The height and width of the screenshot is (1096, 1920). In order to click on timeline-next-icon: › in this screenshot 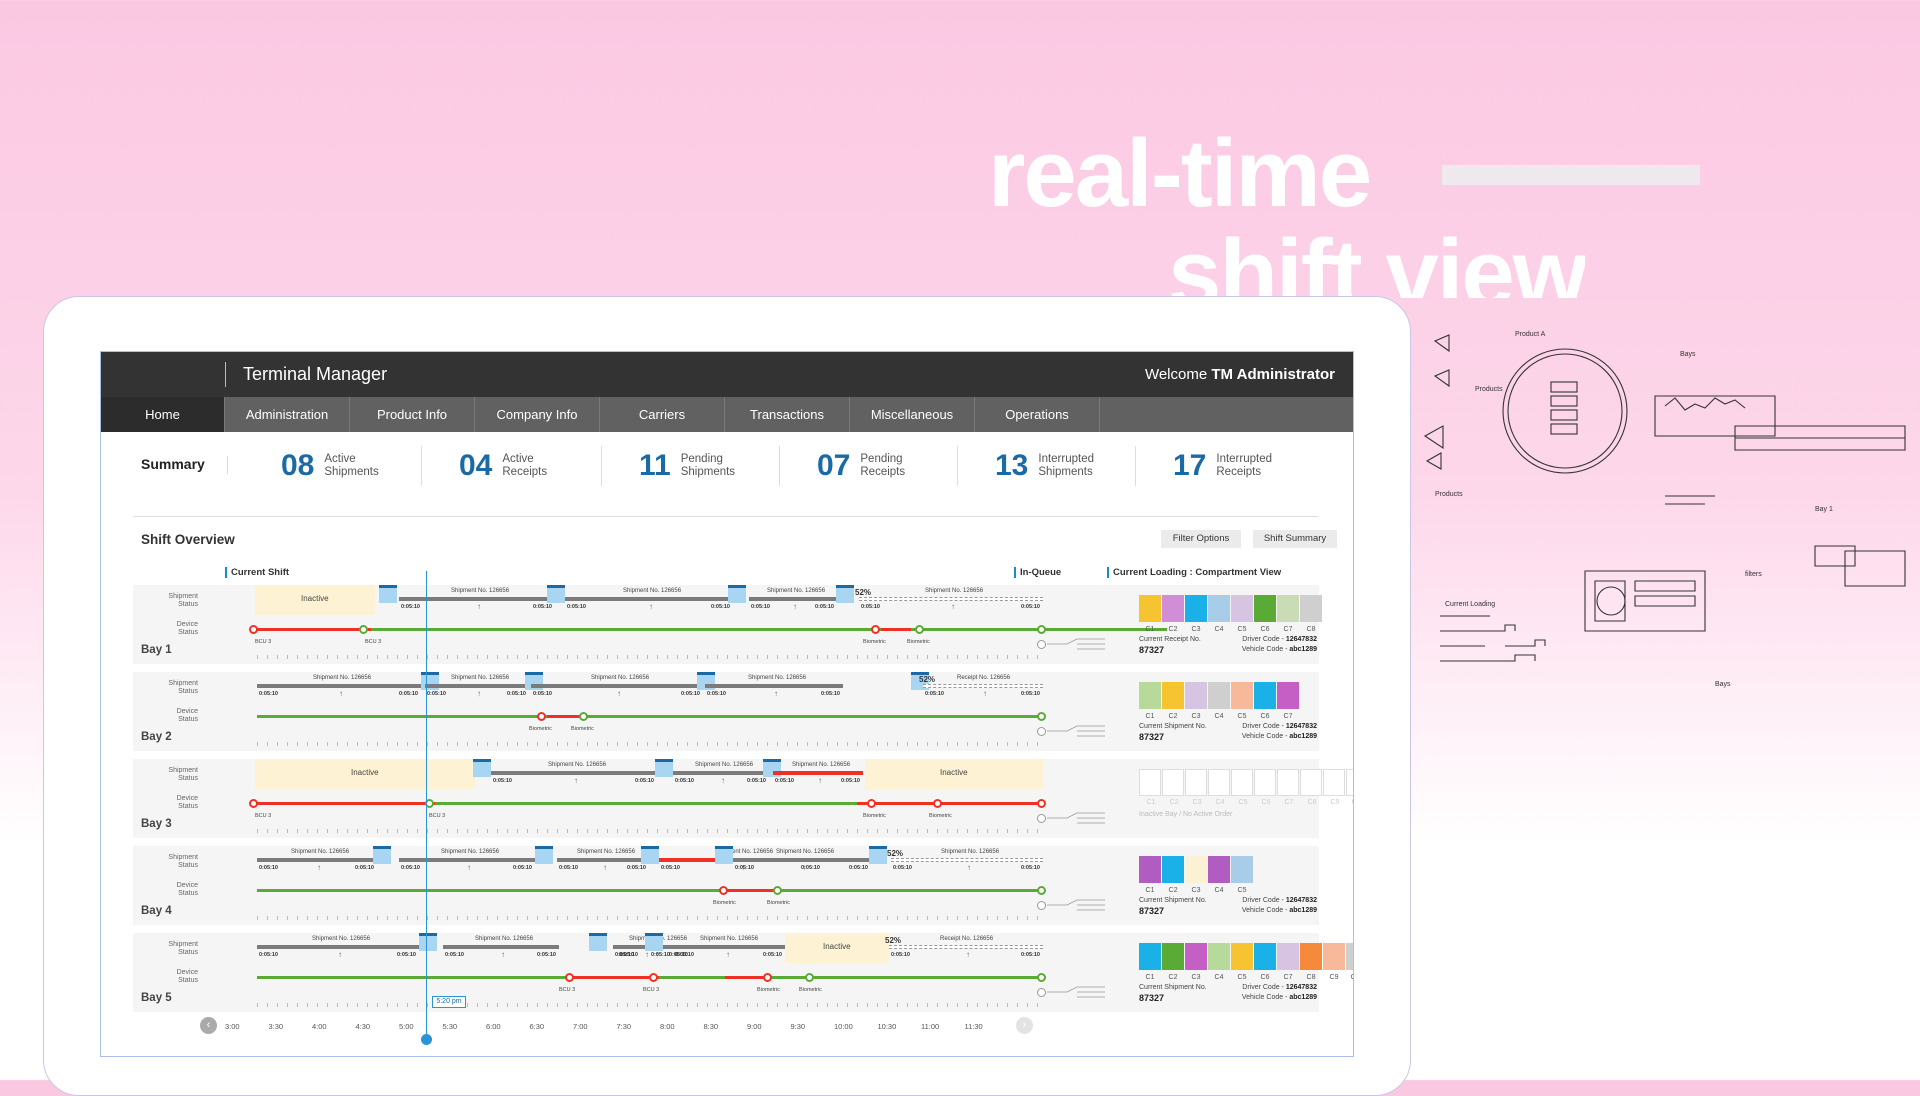, I will do `click(1024, 1025)`.